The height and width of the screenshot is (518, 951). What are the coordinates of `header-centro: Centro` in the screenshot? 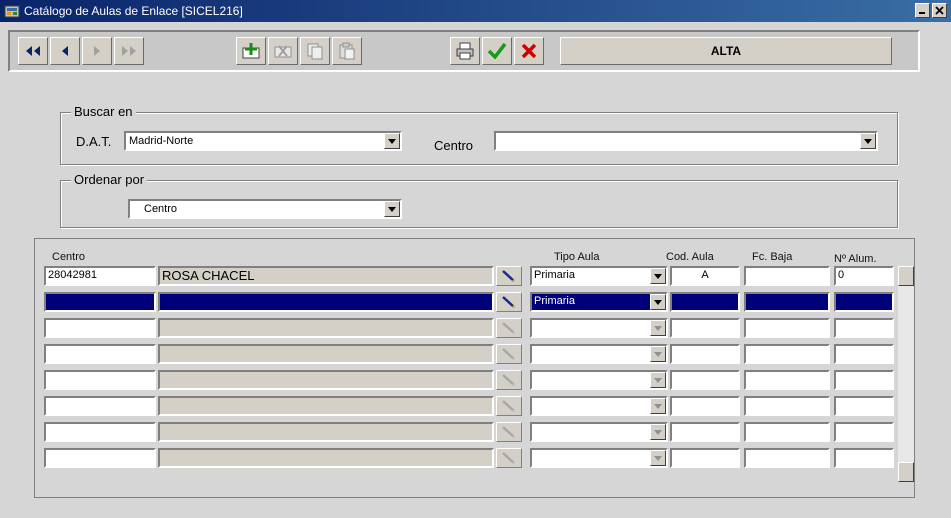 It's located at (69, 257).